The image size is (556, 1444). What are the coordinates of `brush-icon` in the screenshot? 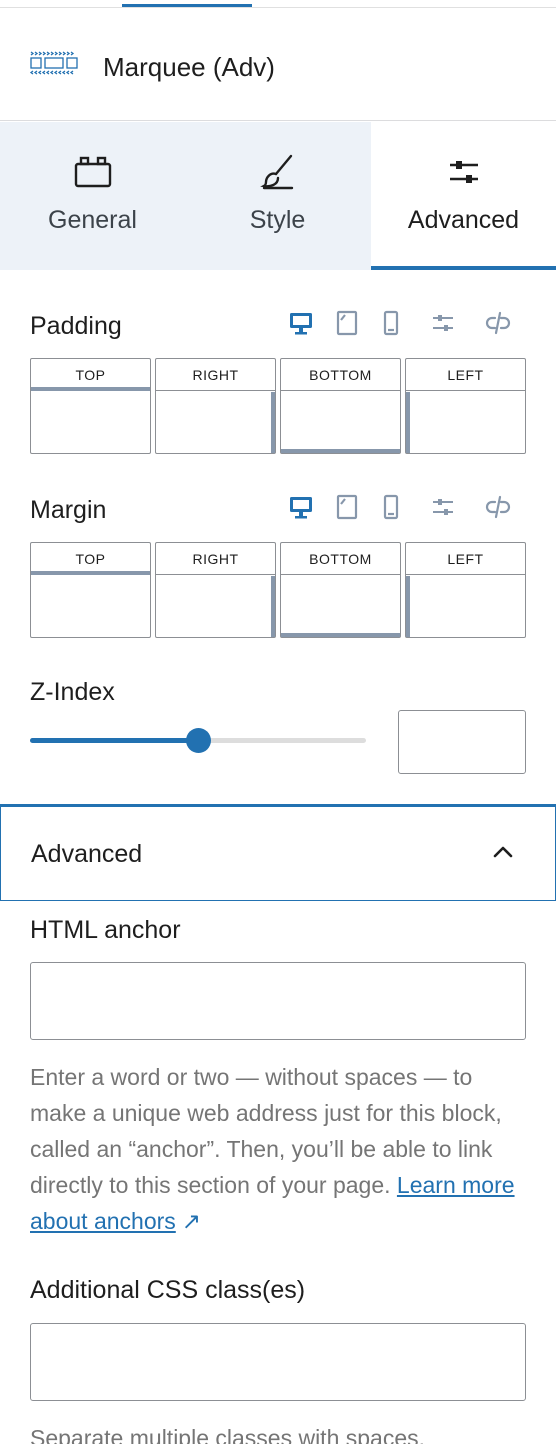 It's located at (278, 172).